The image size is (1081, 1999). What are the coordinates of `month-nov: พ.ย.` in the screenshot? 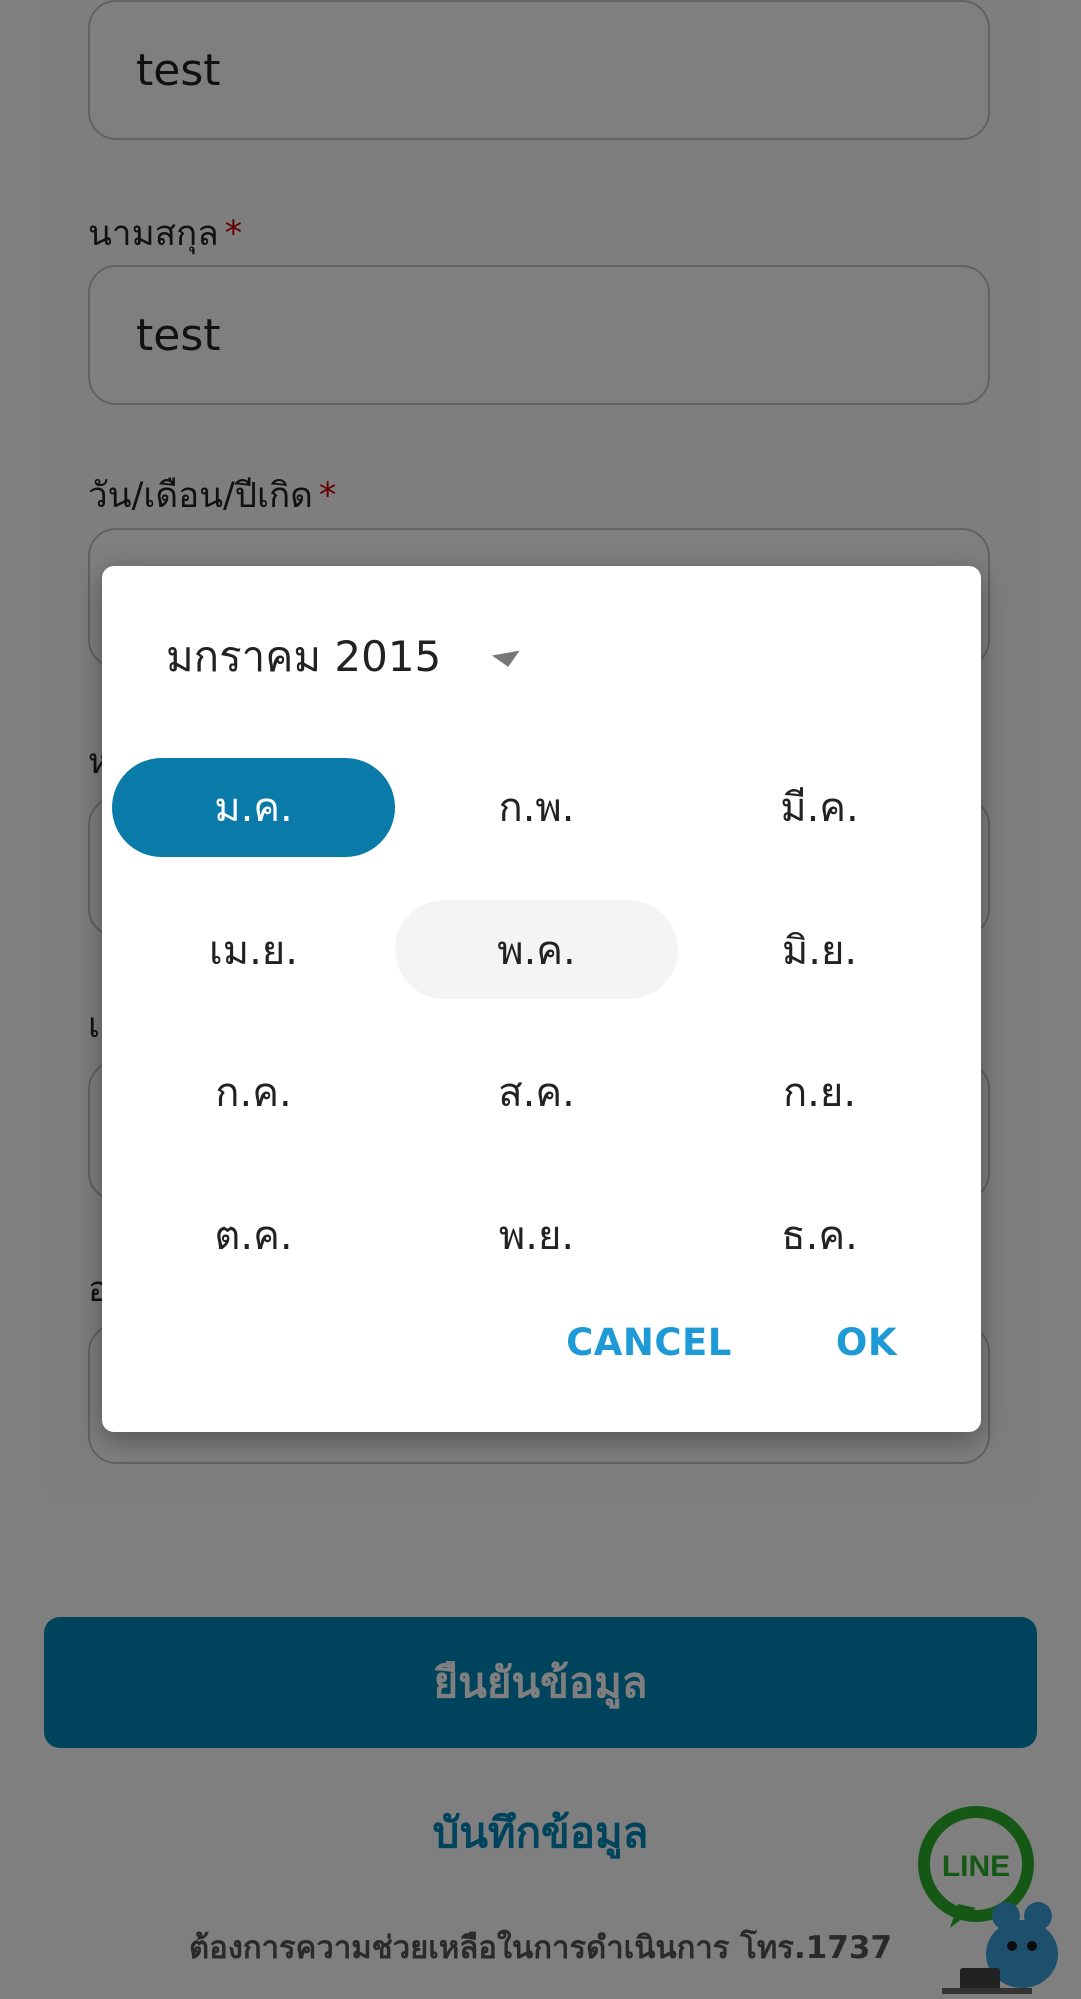 It's located at (536, 1235).